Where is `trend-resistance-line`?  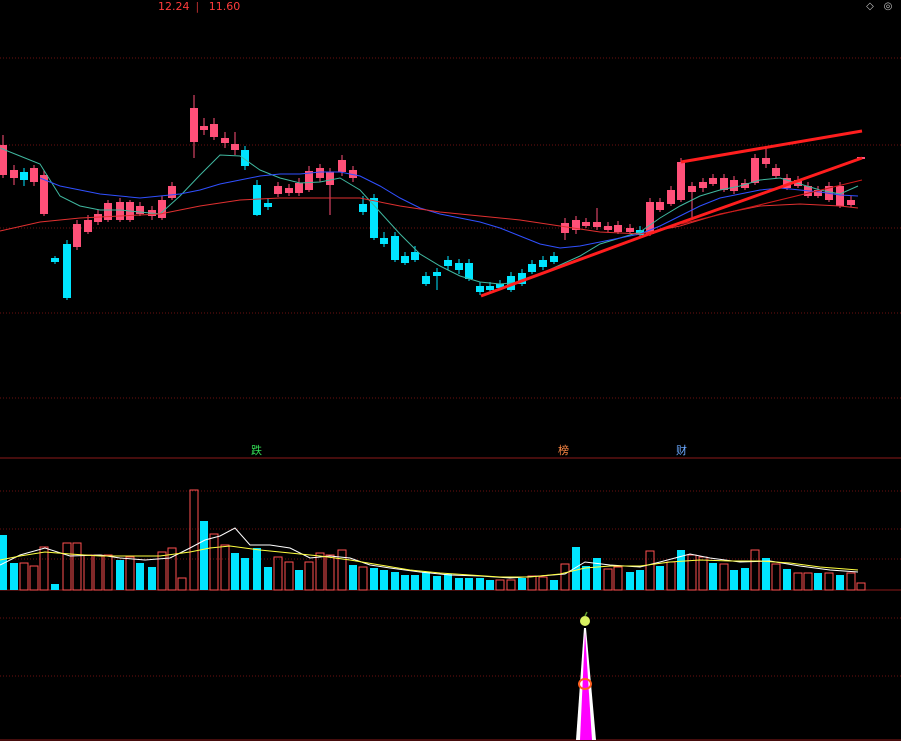
trend-resistance-line is located at coordinates (771, 146).